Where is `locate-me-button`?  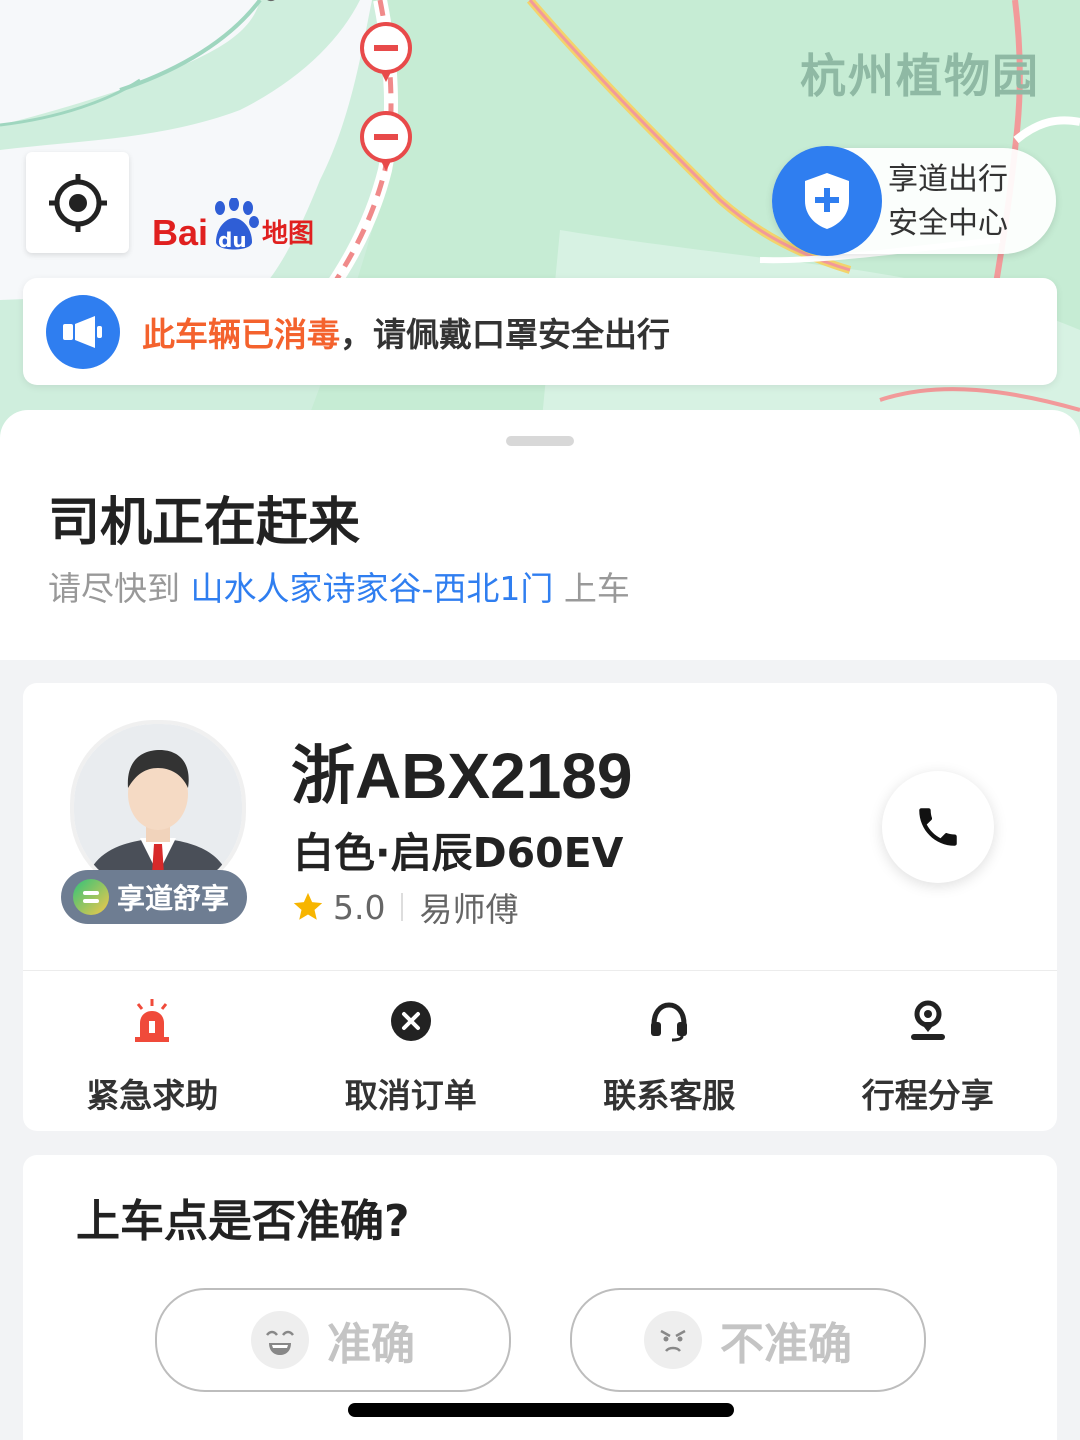
locate-me-button is located at coordinates (77, 202).